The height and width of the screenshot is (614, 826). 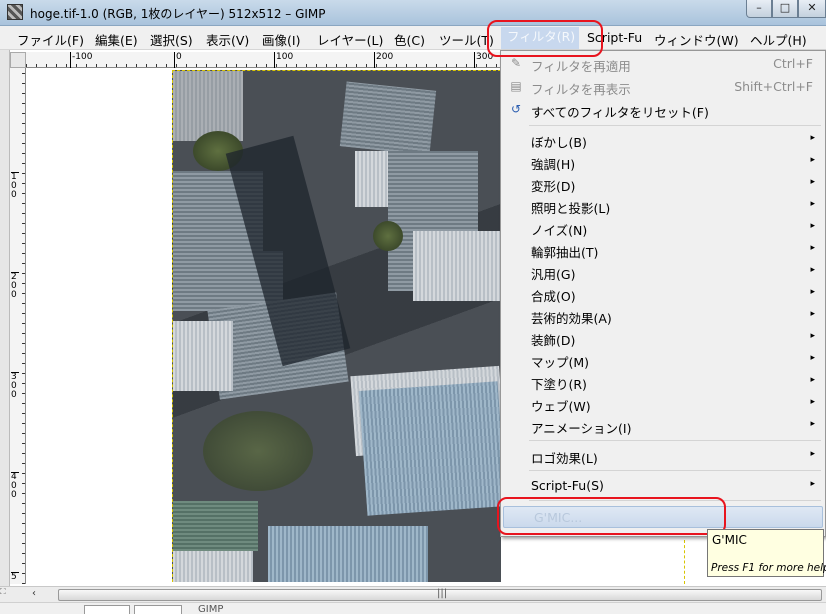 What do you see at coordinates (413, 608) in the screenshot?
I see `status-bar: GIMP` at bounding box center [413, 608].